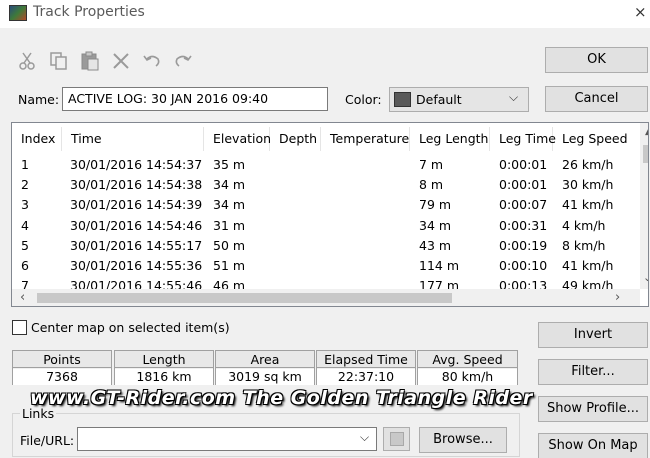 This screenshot has height=458, width=650. I want to click on stat-value: 1816 km, so click(164, 377).